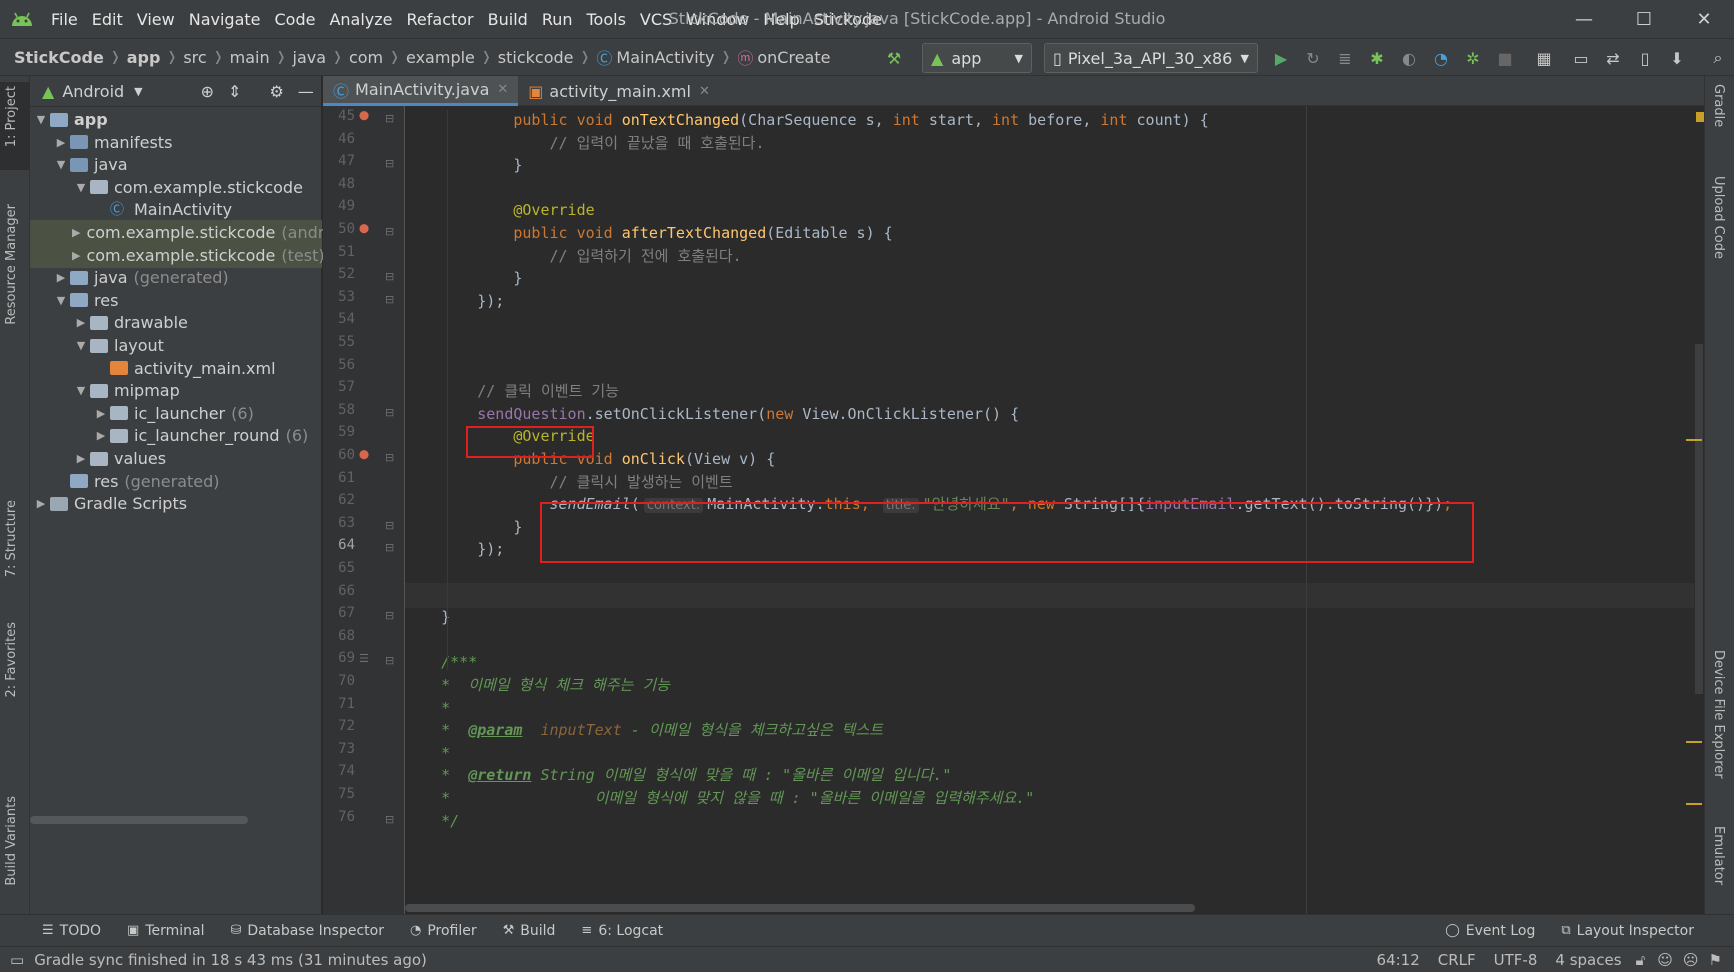 The height and width of the screenshot is (972, 1734). Describe the element at coordinates (1473, 58) in the screenshot. I see `attach-debugger-icon: ✲` at that location.